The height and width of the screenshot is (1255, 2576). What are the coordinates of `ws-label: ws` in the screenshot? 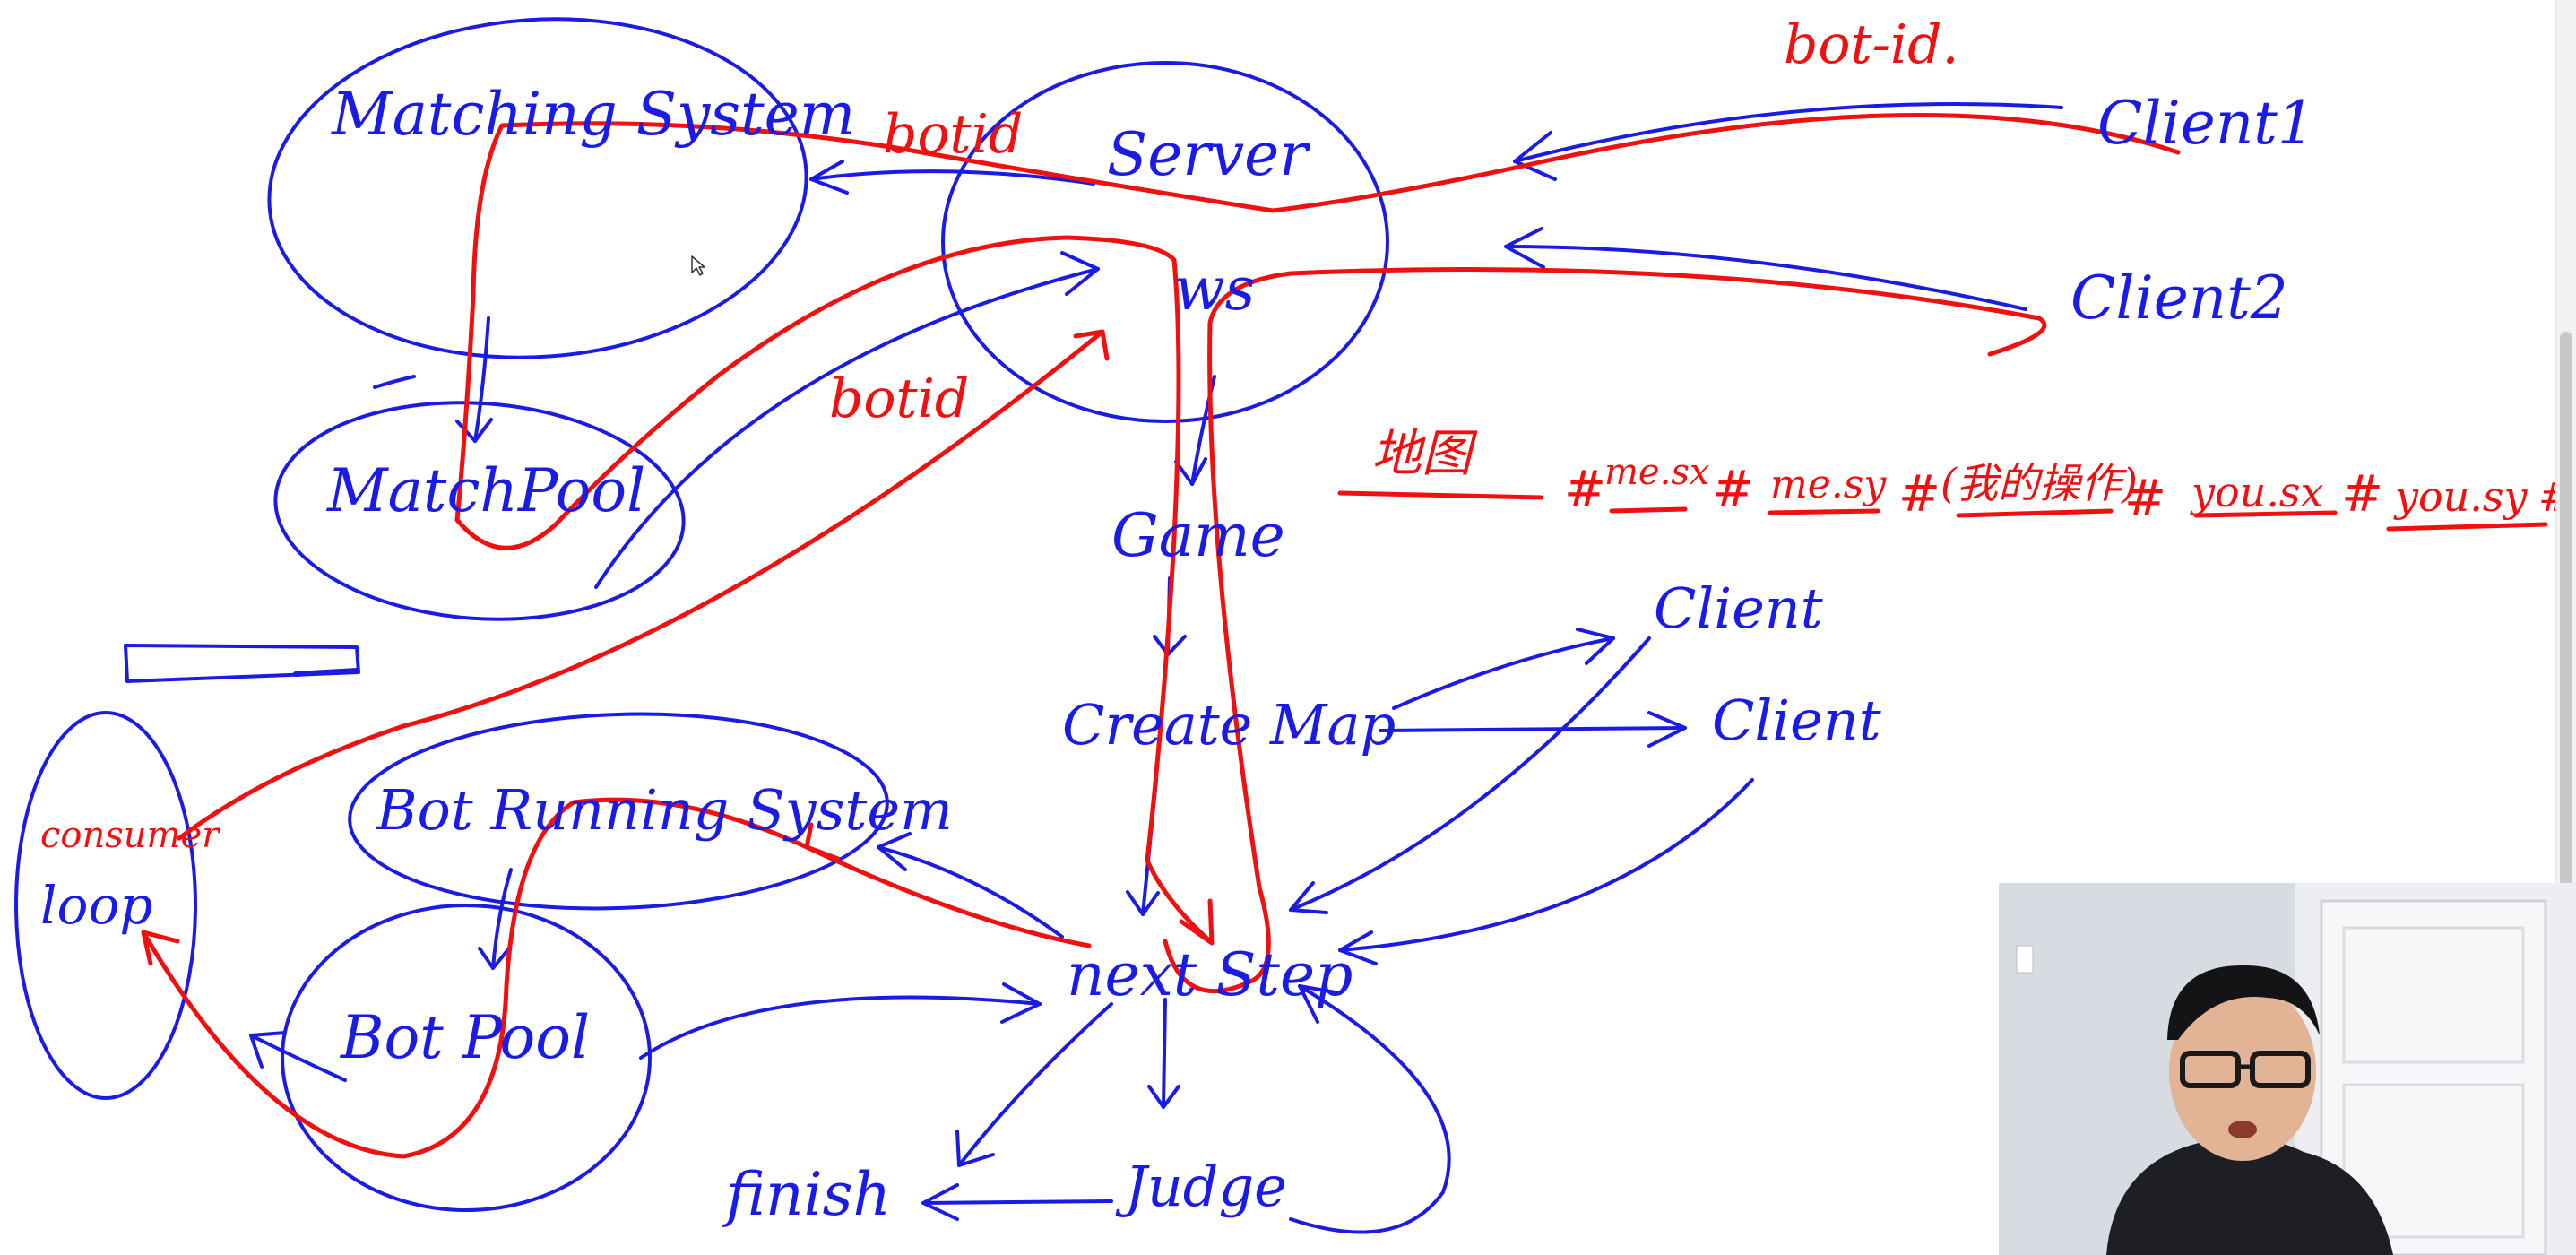 It's located at (1214, 289).